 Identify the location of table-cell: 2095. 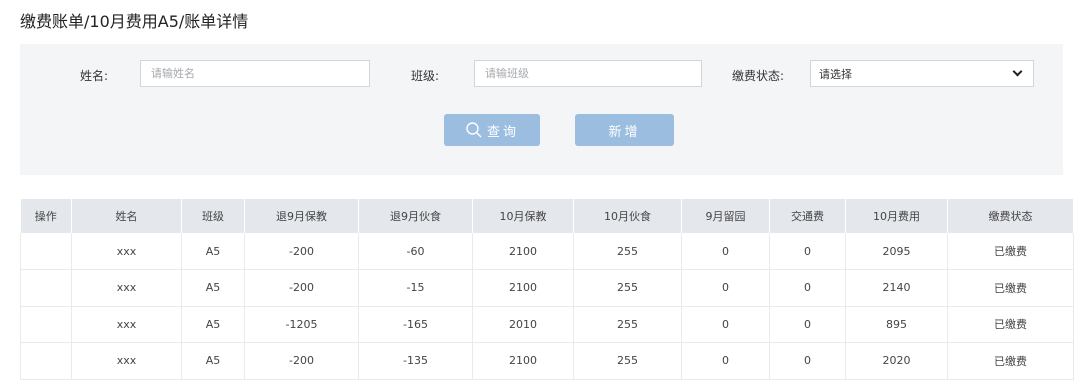
(896, 251).